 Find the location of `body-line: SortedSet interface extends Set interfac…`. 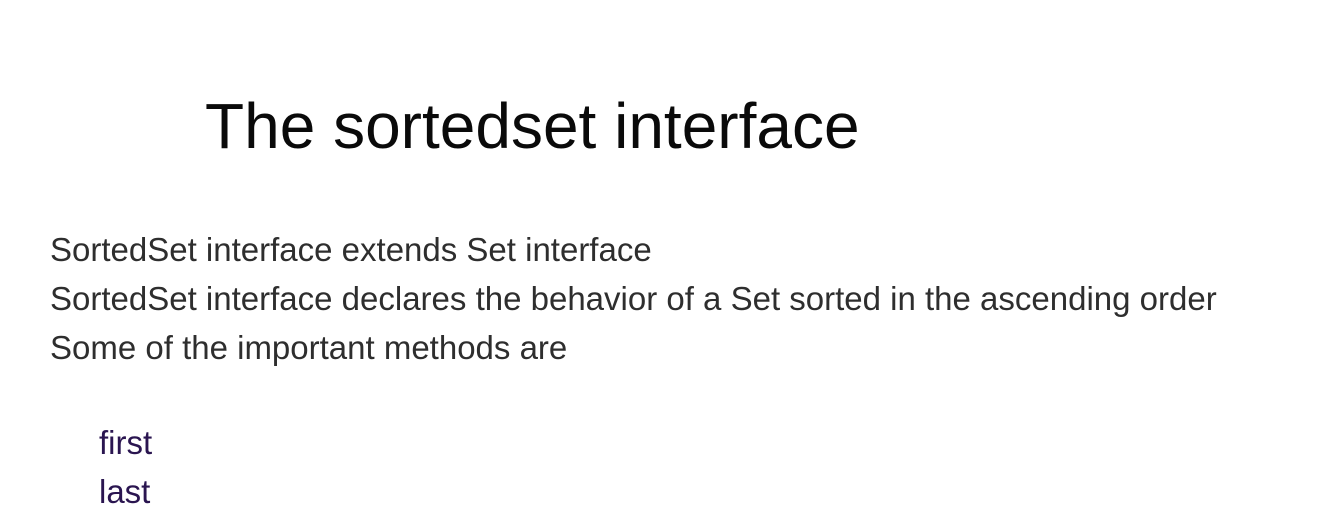

body-line: SortedSet interface extends Set interfac… is located at coordinates (351, 249).